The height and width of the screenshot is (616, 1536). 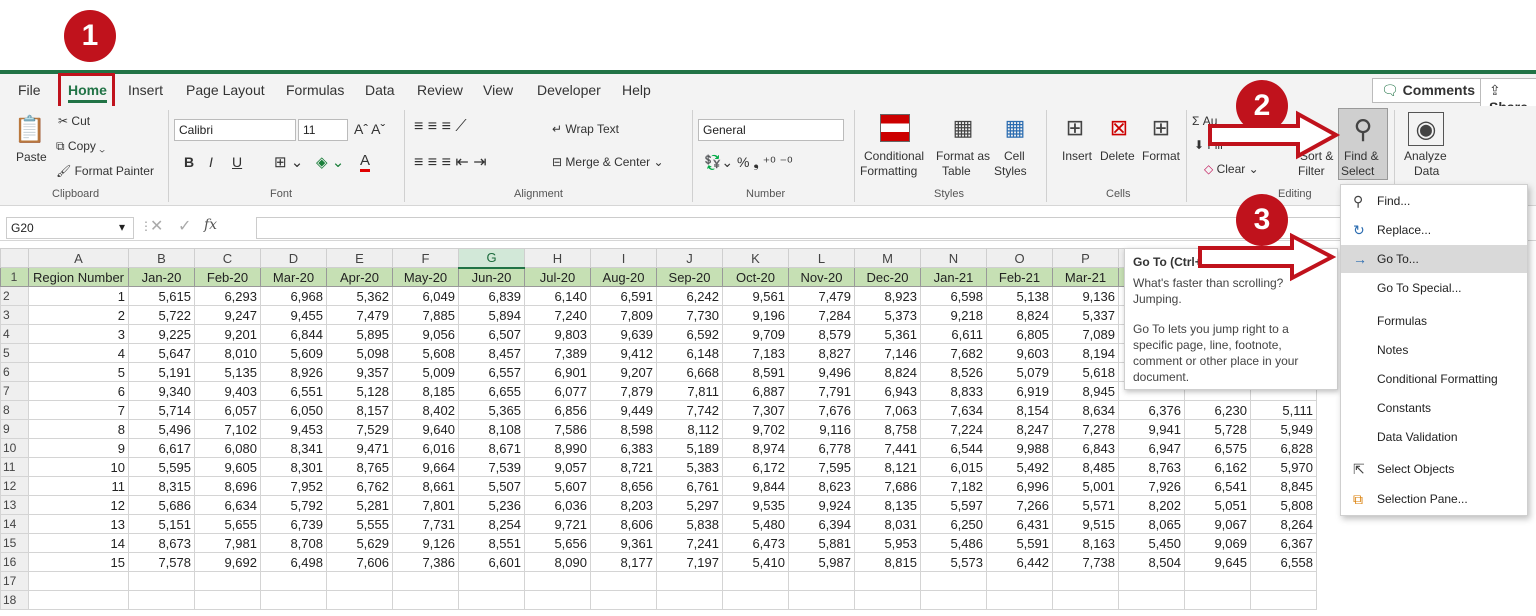 What do you see at coordinates (1075, 128) in the screenshot?
I see `insert-cells-icon: ⊞` at bounding box center [1075, 128].